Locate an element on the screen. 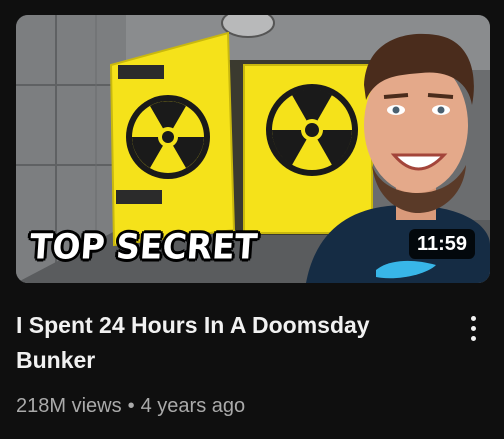 Image resolution: width=504 pixels, height=439 pixels. video-title: I Spent 24 Hours In A Doomsday Bunker is located at coordinates (221, 343).